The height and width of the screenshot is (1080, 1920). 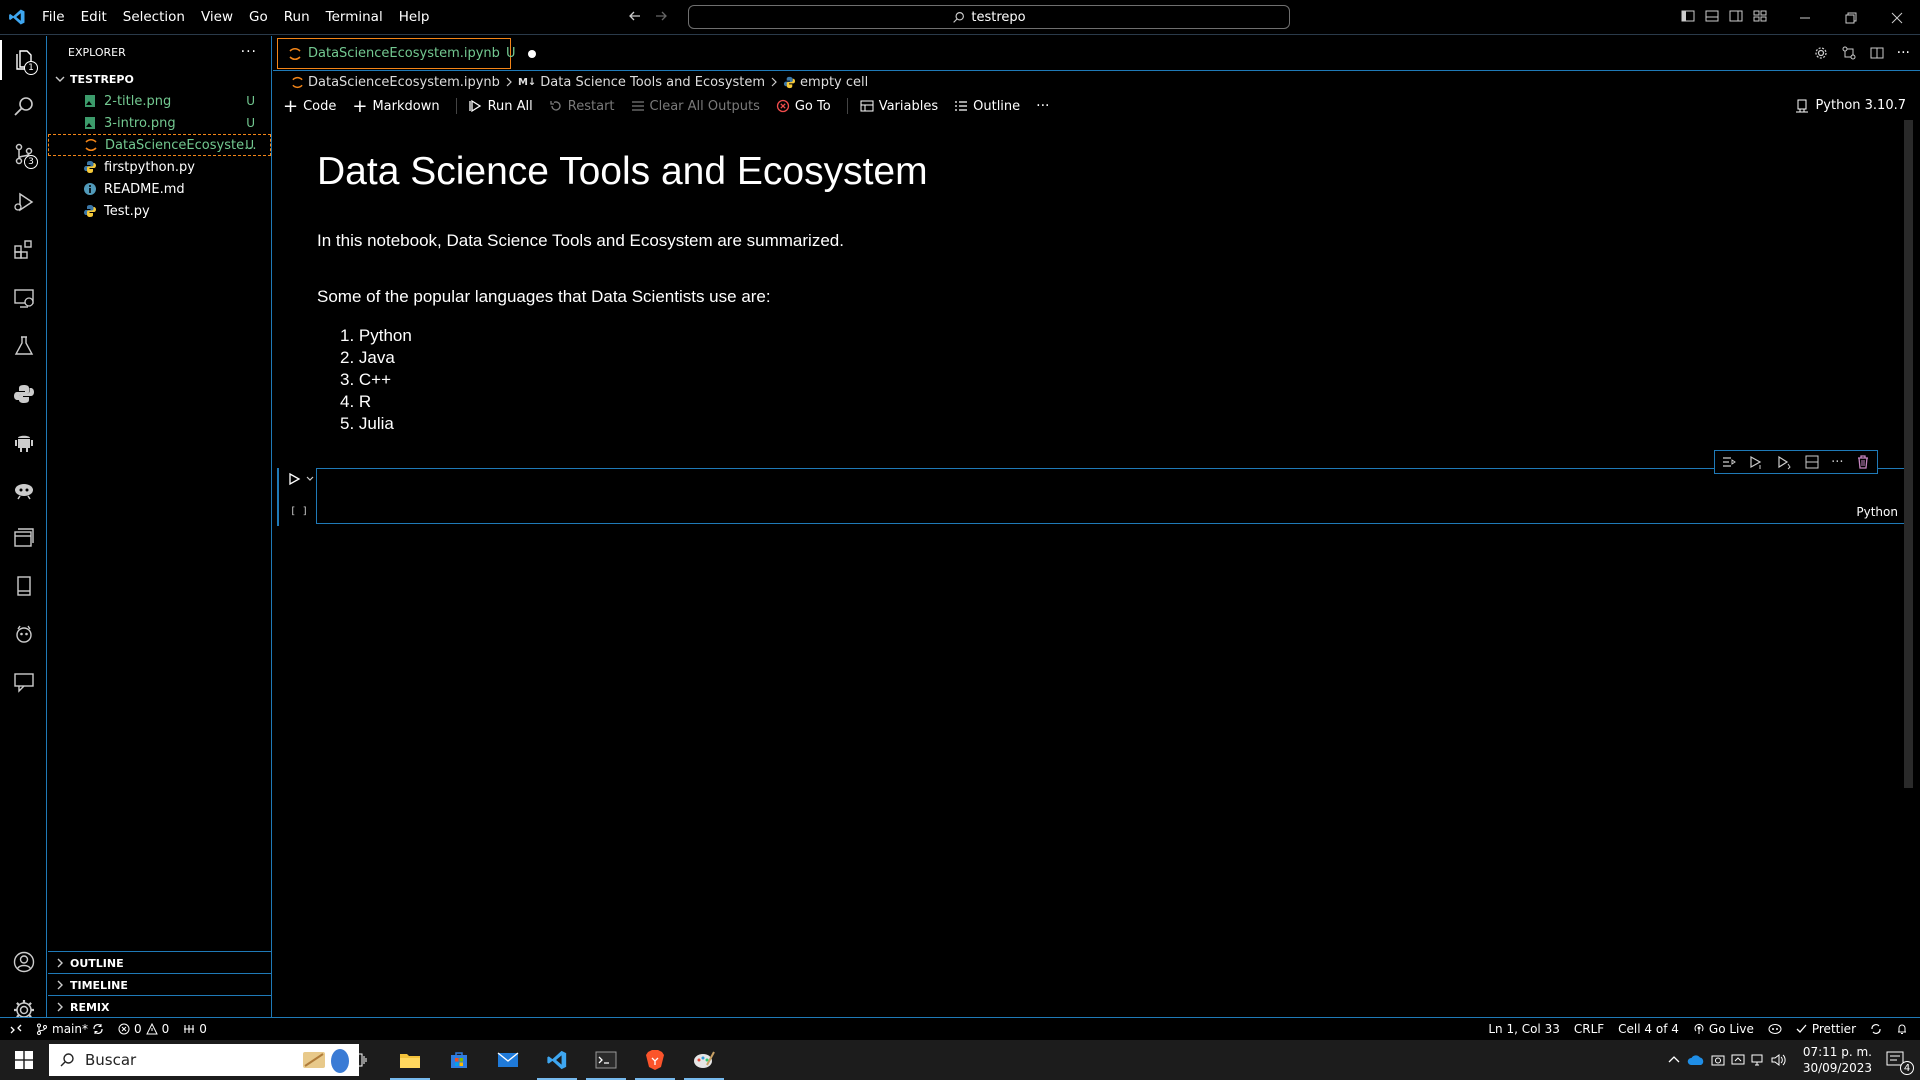 What do you see at coordinates (23, 298) in the screenshot?
I see `remote-explorer-icon` at bounding box center [23, 298].